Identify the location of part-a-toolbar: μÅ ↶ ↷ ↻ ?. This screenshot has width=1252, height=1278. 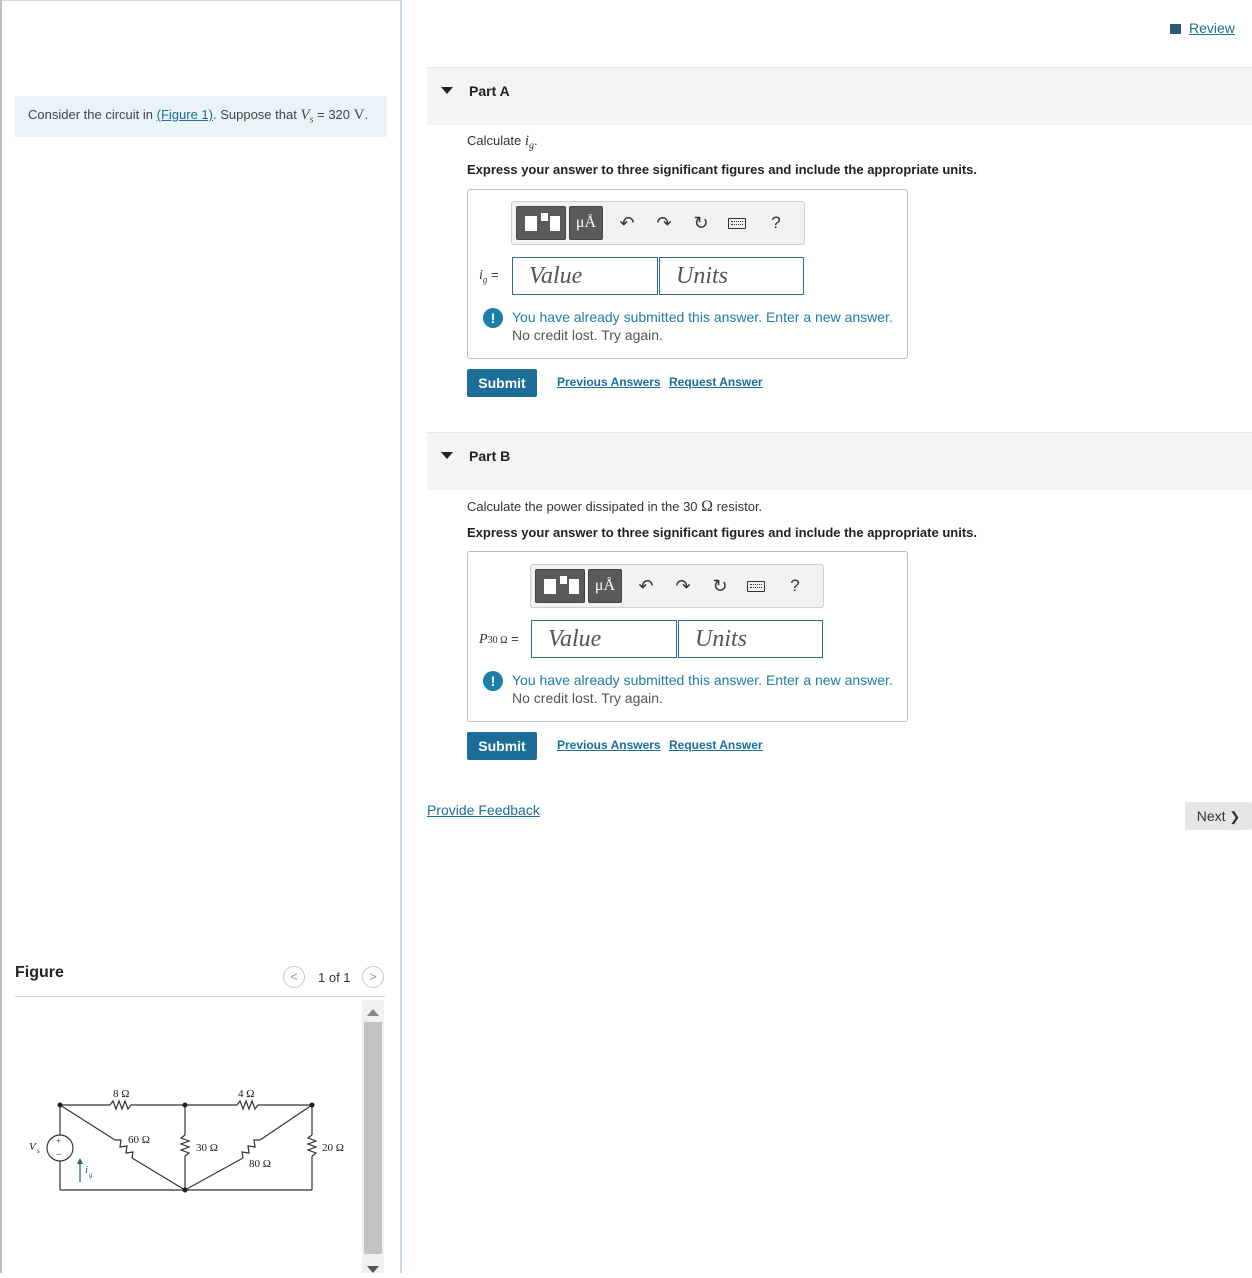
(658, 223).